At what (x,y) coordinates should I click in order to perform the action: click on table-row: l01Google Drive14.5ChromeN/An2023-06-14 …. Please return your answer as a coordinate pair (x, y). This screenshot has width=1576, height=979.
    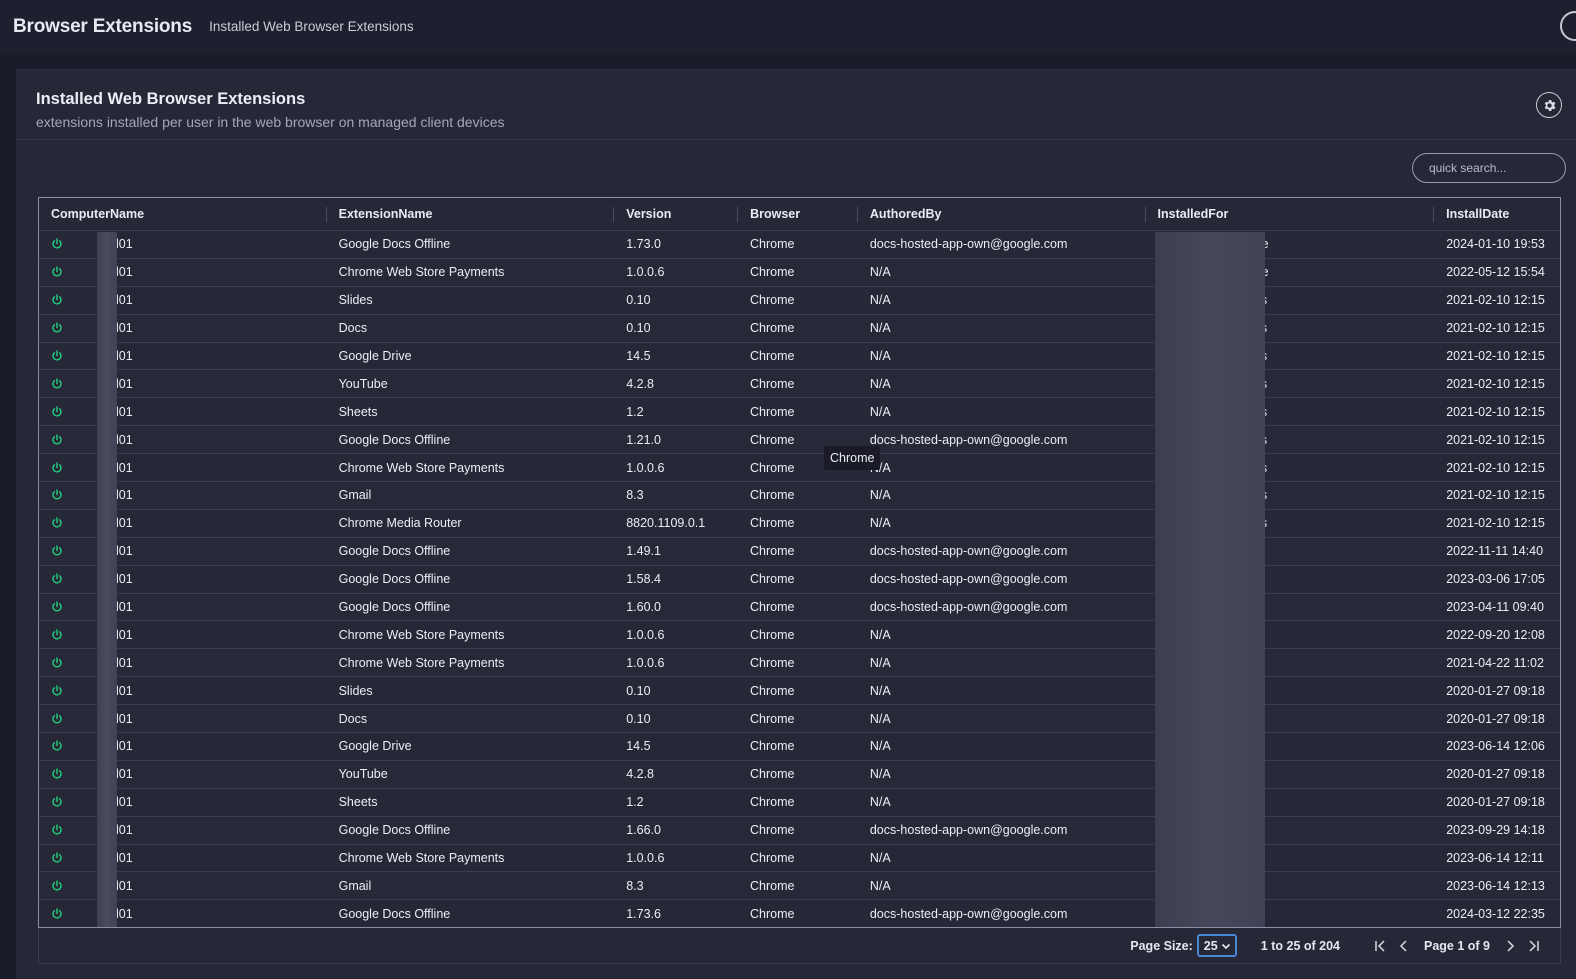
    Looking at the image, I should click on (799, 747).